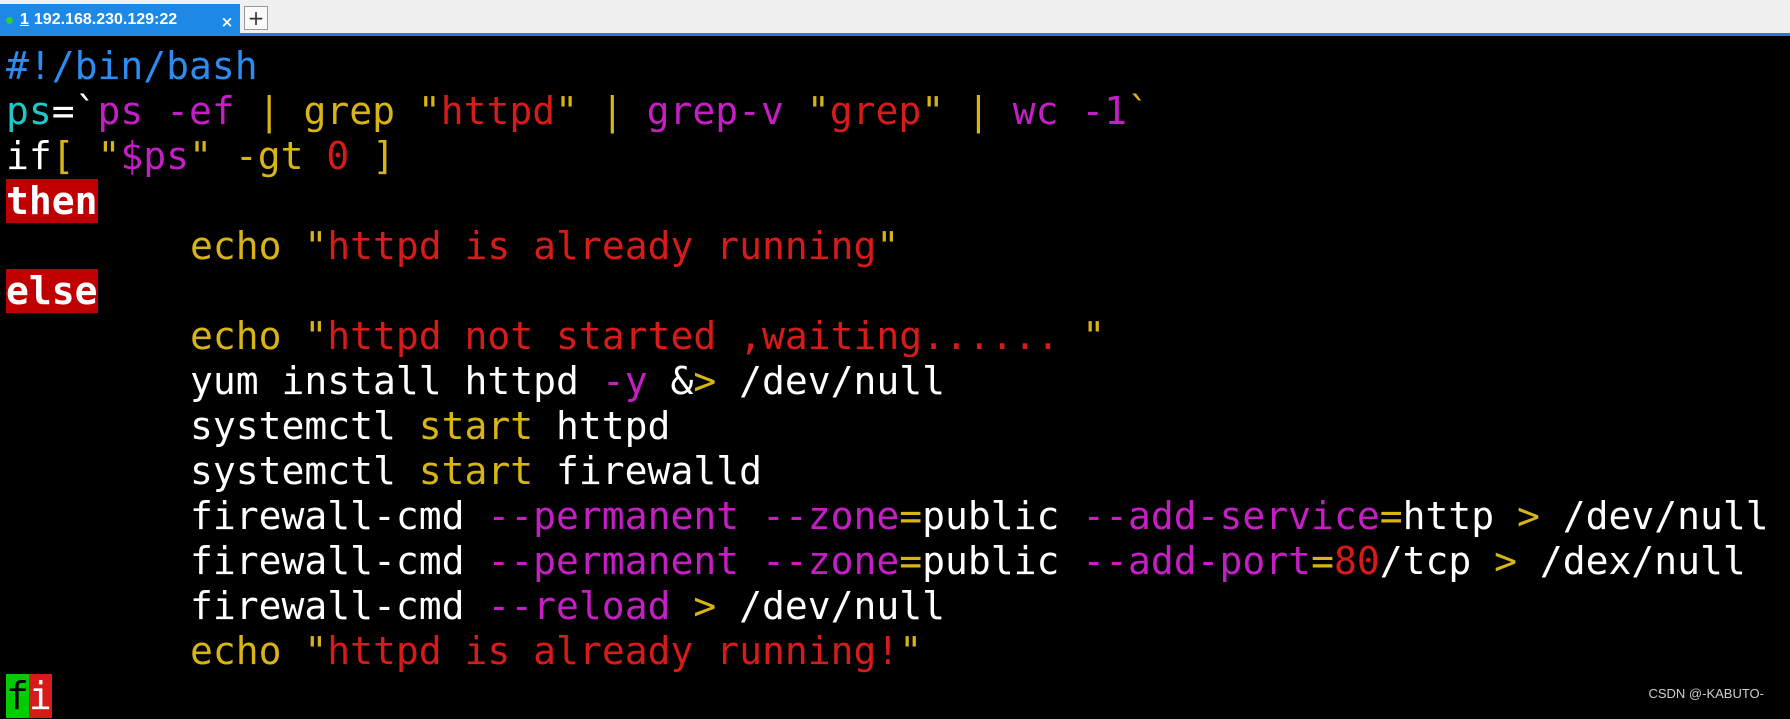  I want to click on code-line: else, so click(898, 291).